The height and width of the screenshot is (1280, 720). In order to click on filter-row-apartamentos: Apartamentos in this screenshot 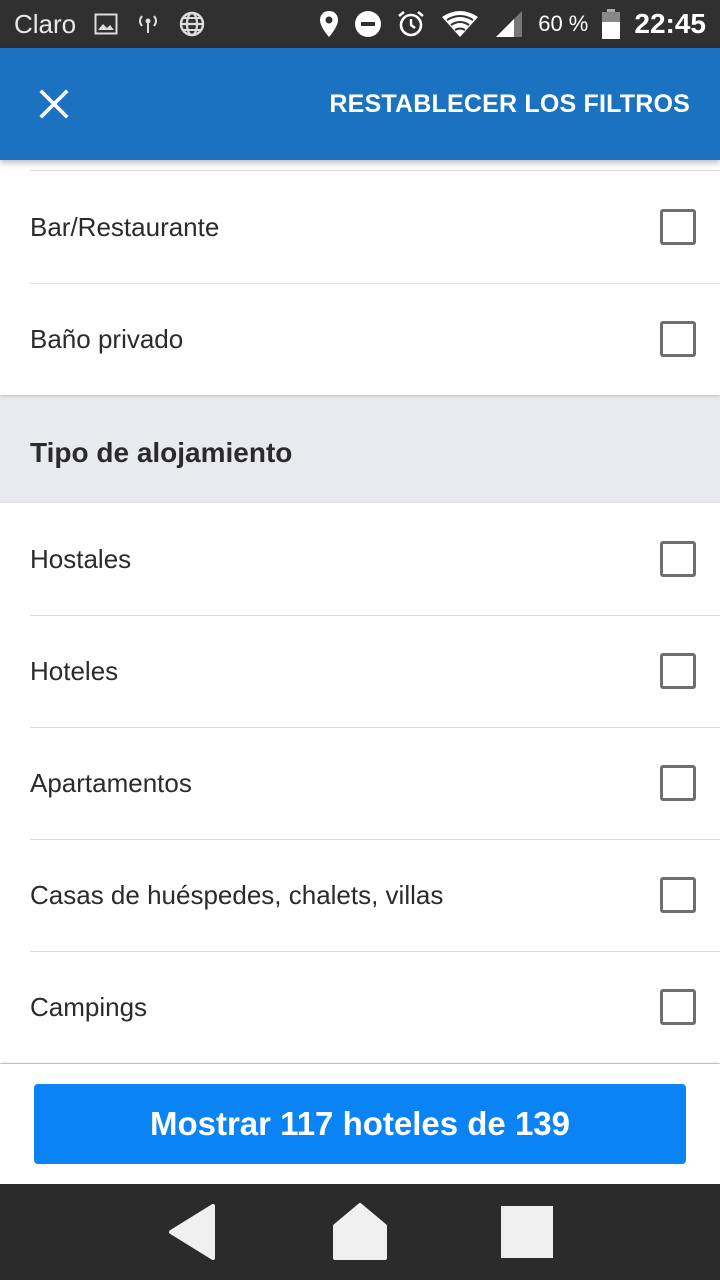, I will do `click(360, 783)`.